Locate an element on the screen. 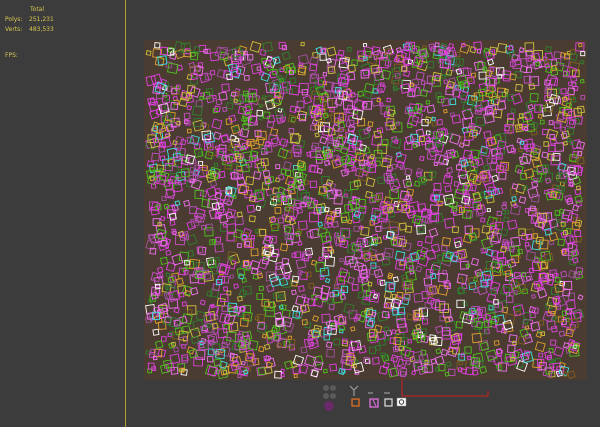 This screenshot has height=427, width=600. particle-box-icon is located at coordinates (354, 396).